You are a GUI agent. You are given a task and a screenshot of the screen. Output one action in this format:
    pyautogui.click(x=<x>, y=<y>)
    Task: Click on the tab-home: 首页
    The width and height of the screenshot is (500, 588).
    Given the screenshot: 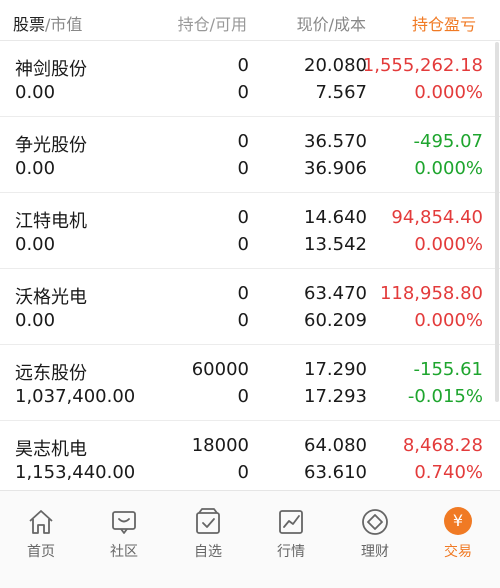 What is the action you would take?
    pyautogui.click(x=41, y=534)
    